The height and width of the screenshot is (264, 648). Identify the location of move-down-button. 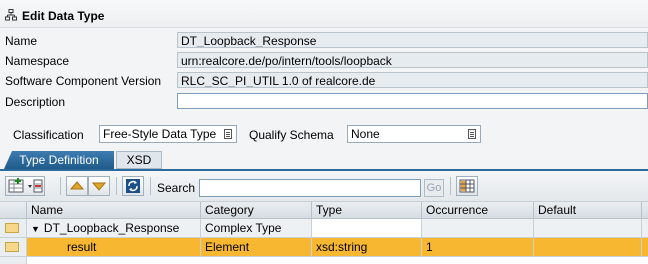
(99, 186).